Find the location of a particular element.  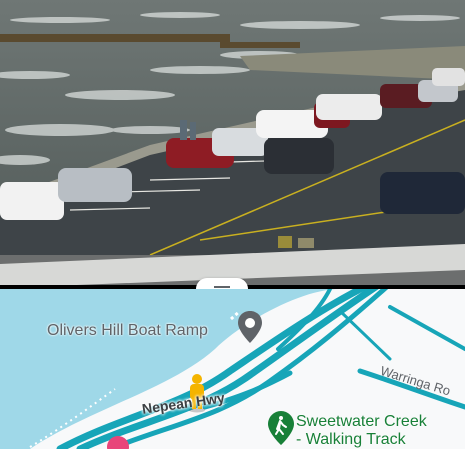

boat-ramp-label: Olivers Hill Boat Ramp is located at coordinates (127, 331).